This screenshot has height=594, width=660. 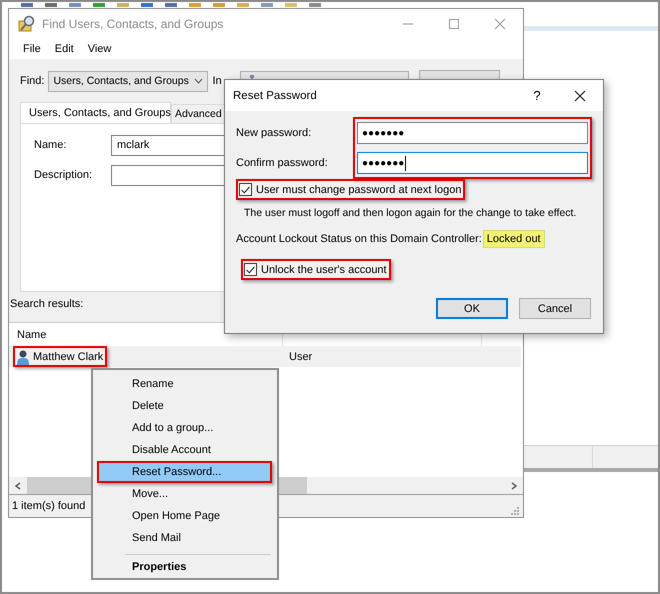 What do you see at coordinates (411, 213) in the screenshot?
I see `note-text: The user must logoff and then logon again for the change to take effect.` at bounding box center [411, 213].